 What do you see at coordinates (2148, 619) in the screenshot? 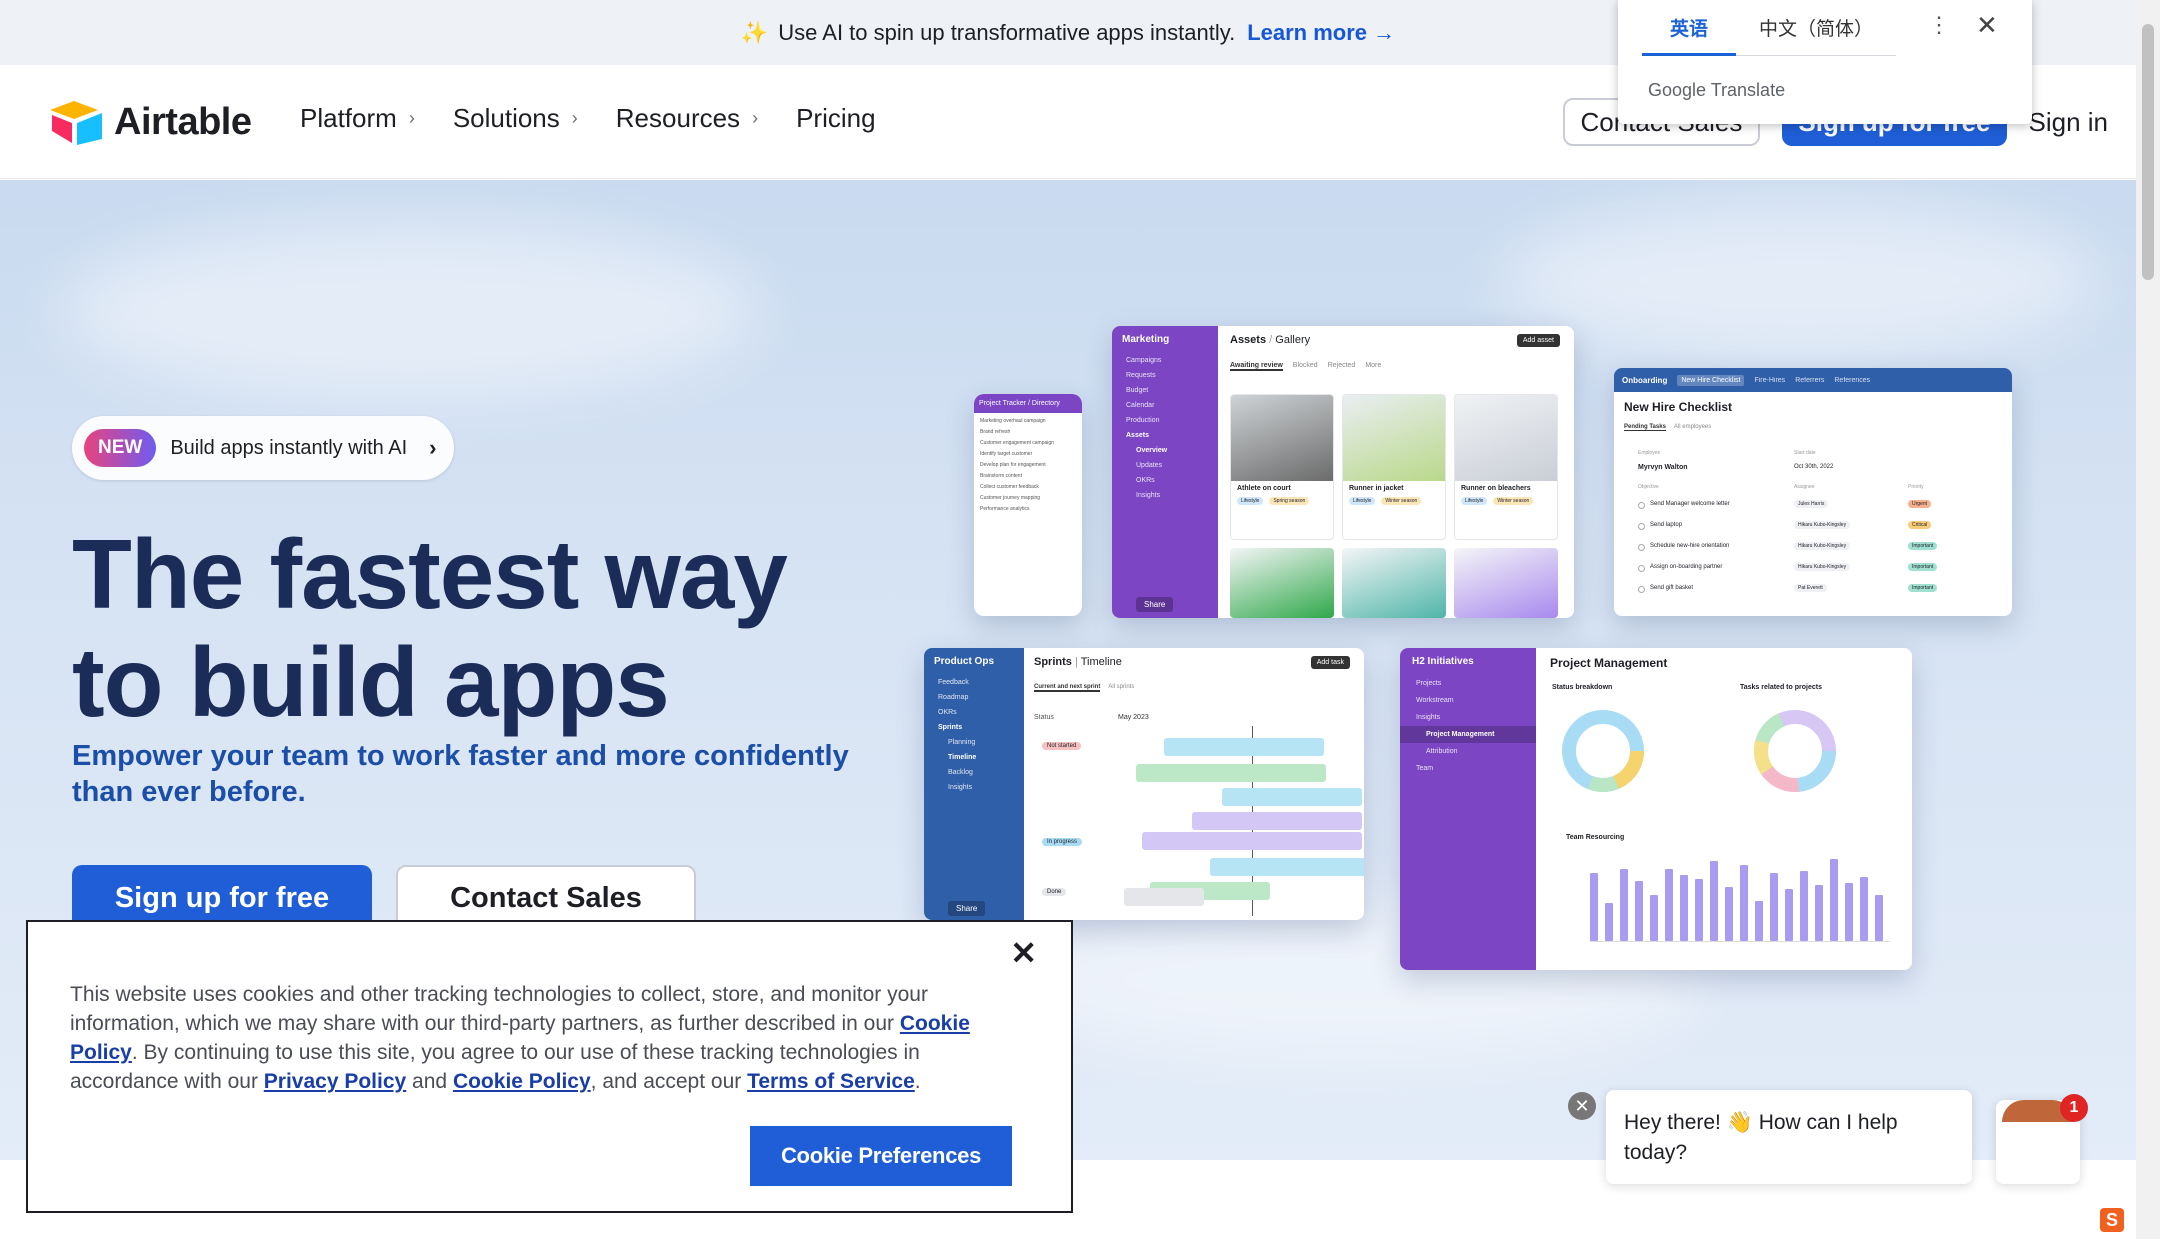
I see `page-scrollbar` at bounding box center [2148, 619].